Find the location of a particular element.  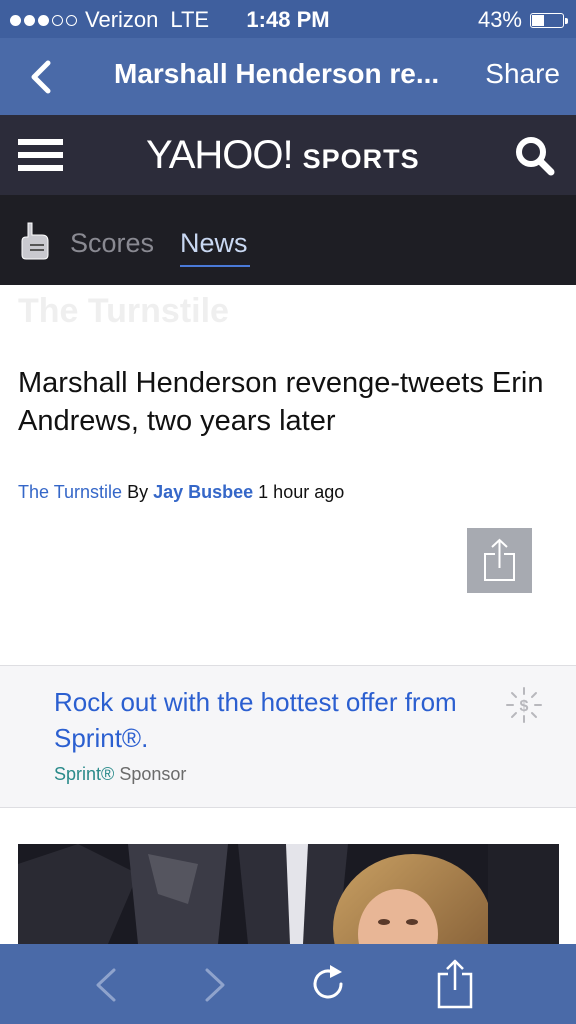

menu-icon is located at coordinates (40, 155).